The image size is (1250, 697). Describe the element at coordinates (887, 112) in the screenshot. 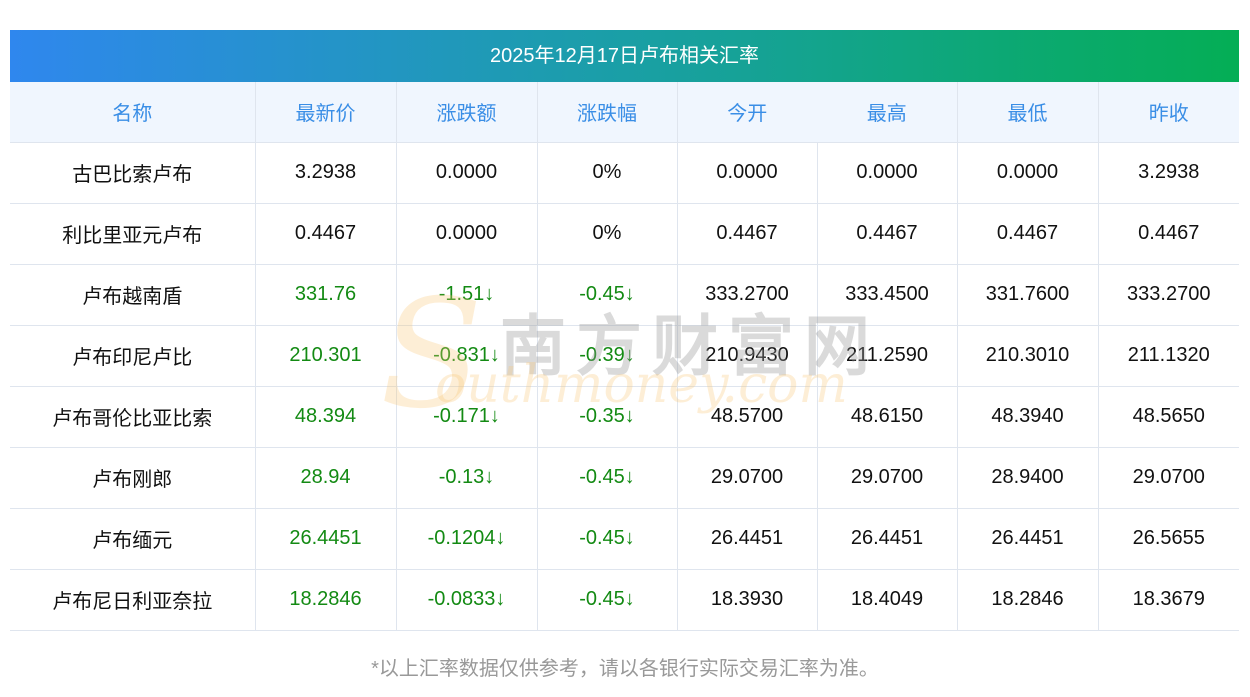

I see `col-high: 最高` at that location.